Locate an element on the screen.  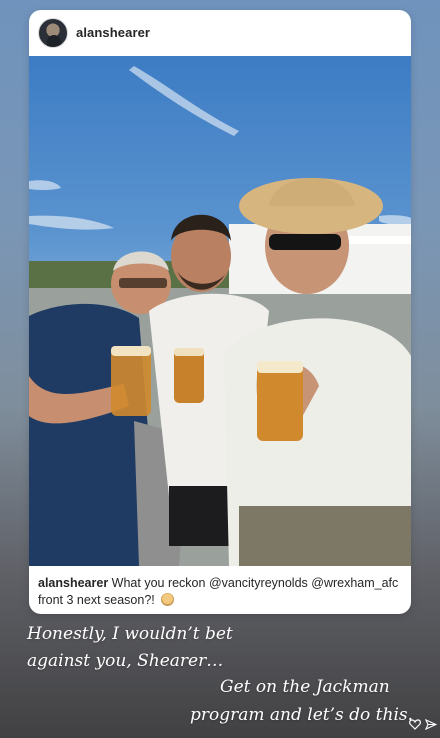
story-actions is located at coordinates (423, 724).